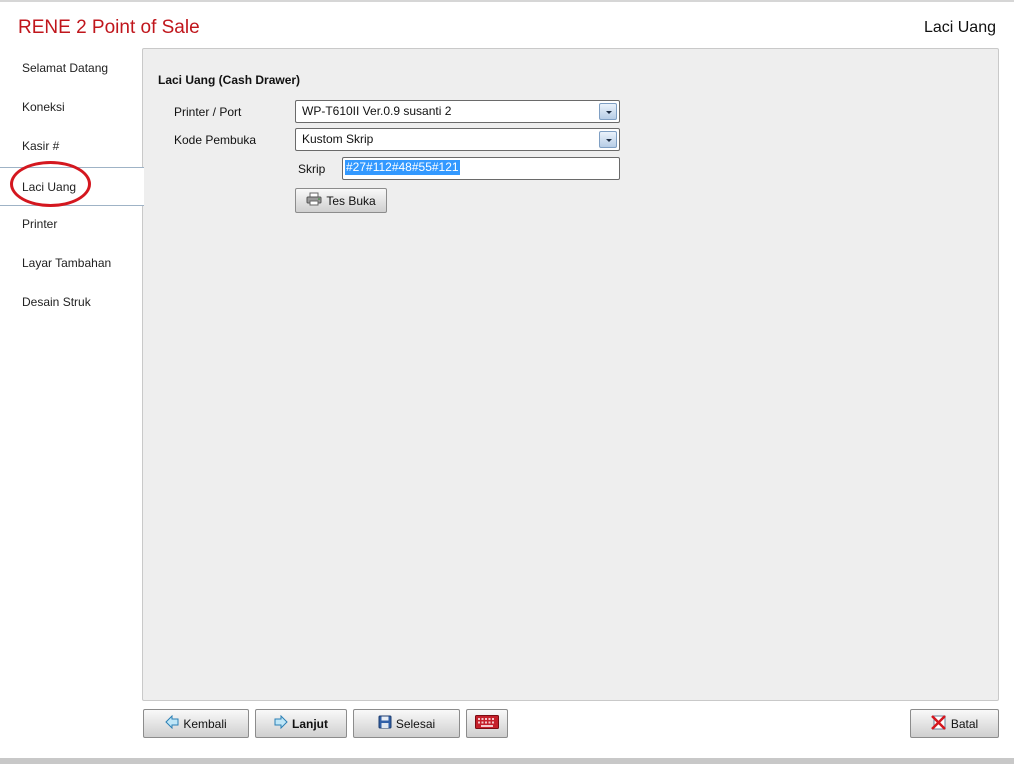 Image resolution: width=1014 pixels, height=764 pixels. Describe the element at coordinates (314, 200) in the screenshot. I see `printer-icon` at that location.